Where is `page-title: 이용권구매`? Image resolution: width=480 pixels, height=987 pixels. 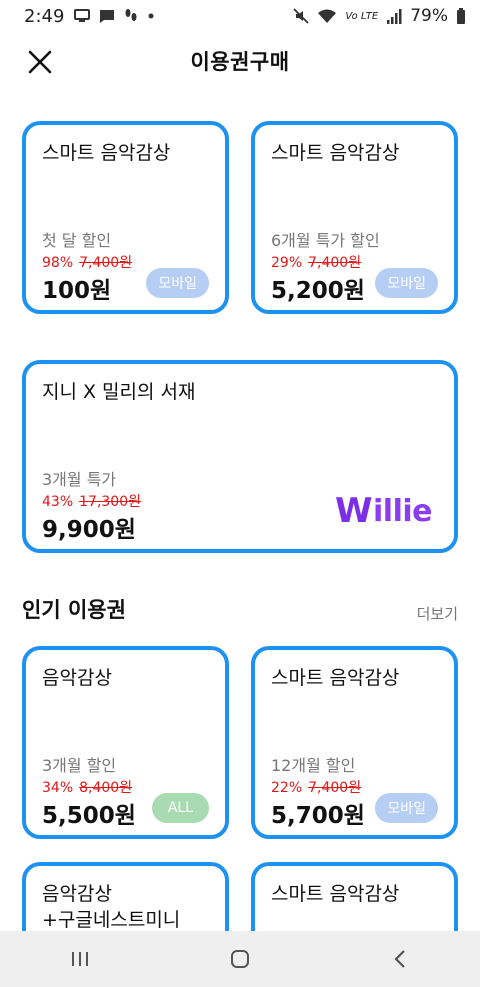
page-title: 이용권구매 is located at coordinates (240, 62).